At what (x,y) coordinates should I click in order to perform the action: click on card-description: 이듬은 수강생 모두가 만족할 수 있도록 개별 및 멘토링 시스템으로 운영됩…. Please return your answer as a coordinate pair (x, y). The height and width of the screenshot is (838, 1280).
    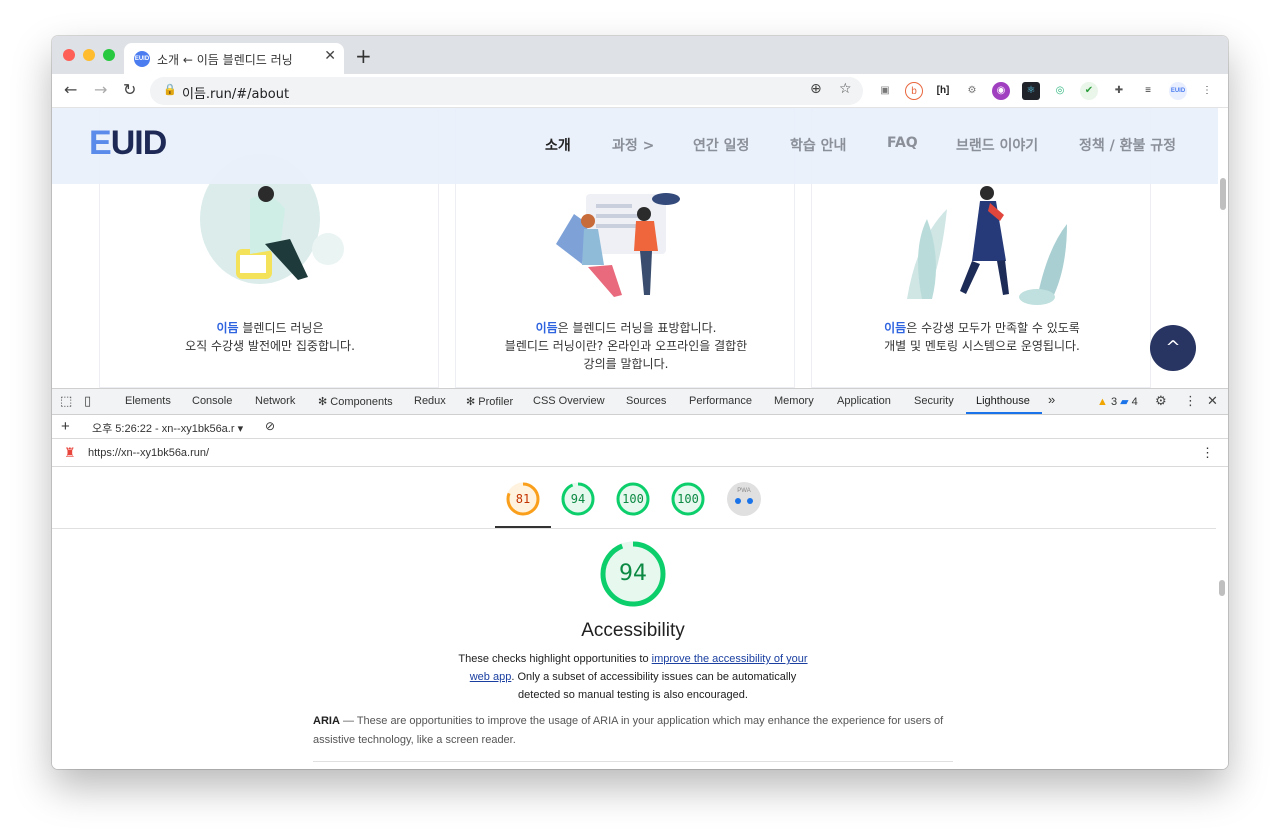
    Looking at the image, I should click on (982, 337).